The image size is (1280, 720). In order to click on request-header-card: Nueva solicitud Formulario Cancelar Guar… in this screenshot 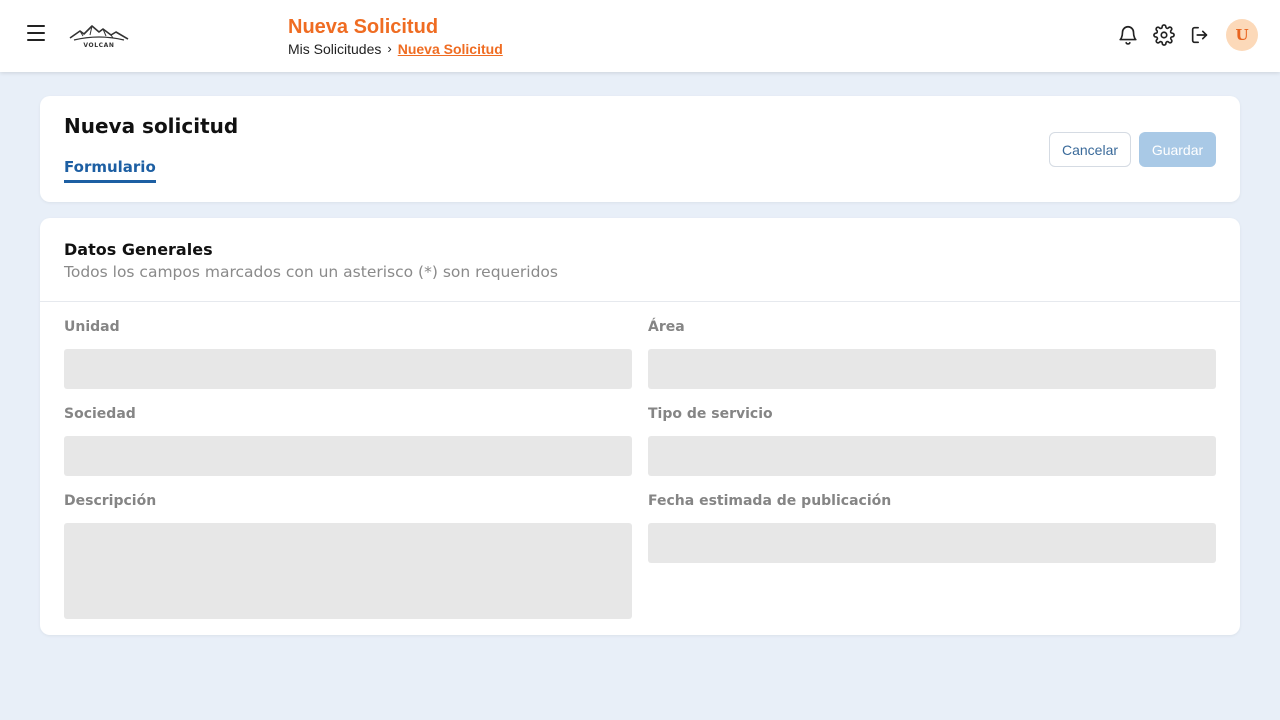, I will do `click(640, 149)`.